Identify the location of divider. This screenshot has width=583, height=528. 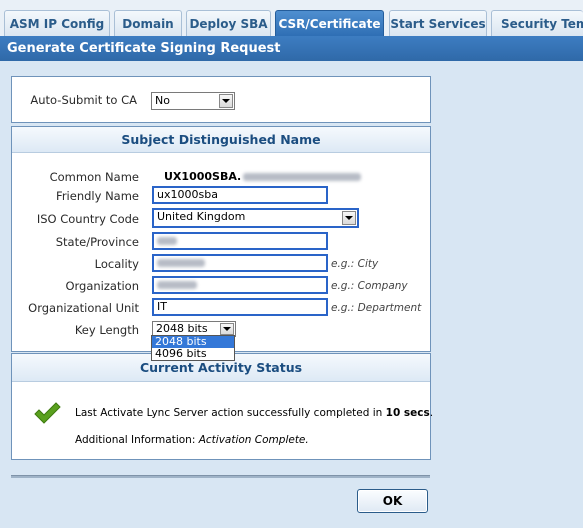
(220, 476).